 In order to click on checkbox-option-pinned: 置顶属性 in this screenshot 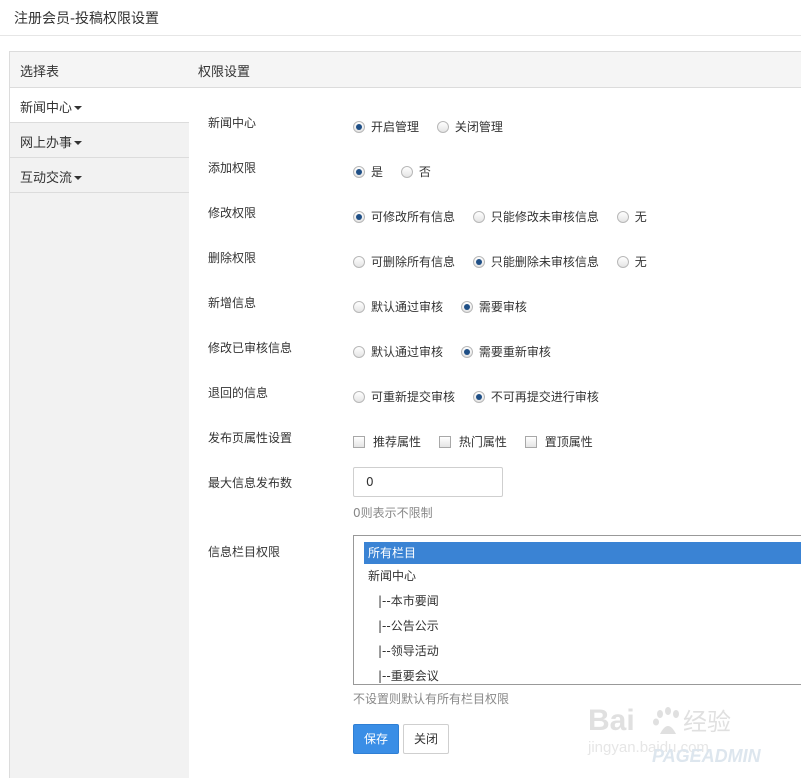, I will do `click(558, 441)`.